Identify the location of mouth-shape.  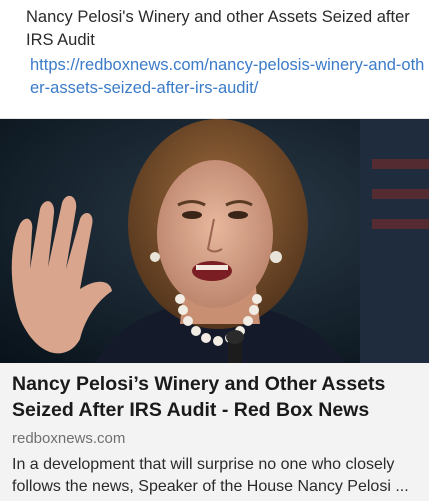
(212, 271).